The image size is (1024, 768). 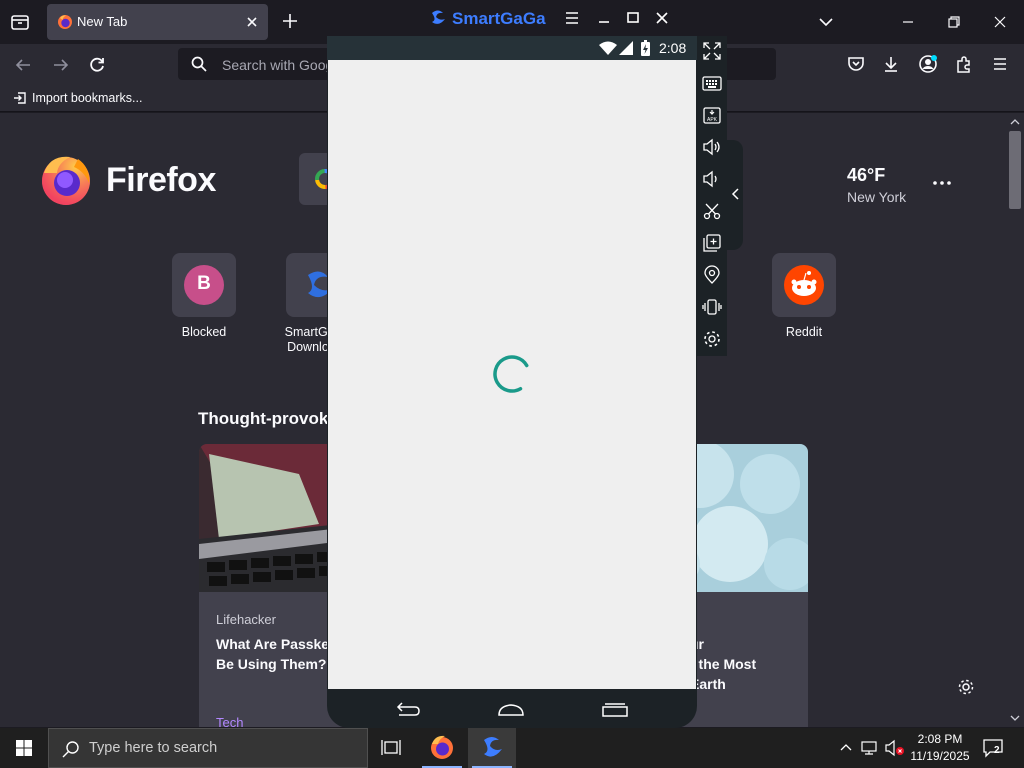 What do you see at coordinates (23, 65) in the screenshot?
I see `back-arrow-icon` at bounding box center [23, 65].